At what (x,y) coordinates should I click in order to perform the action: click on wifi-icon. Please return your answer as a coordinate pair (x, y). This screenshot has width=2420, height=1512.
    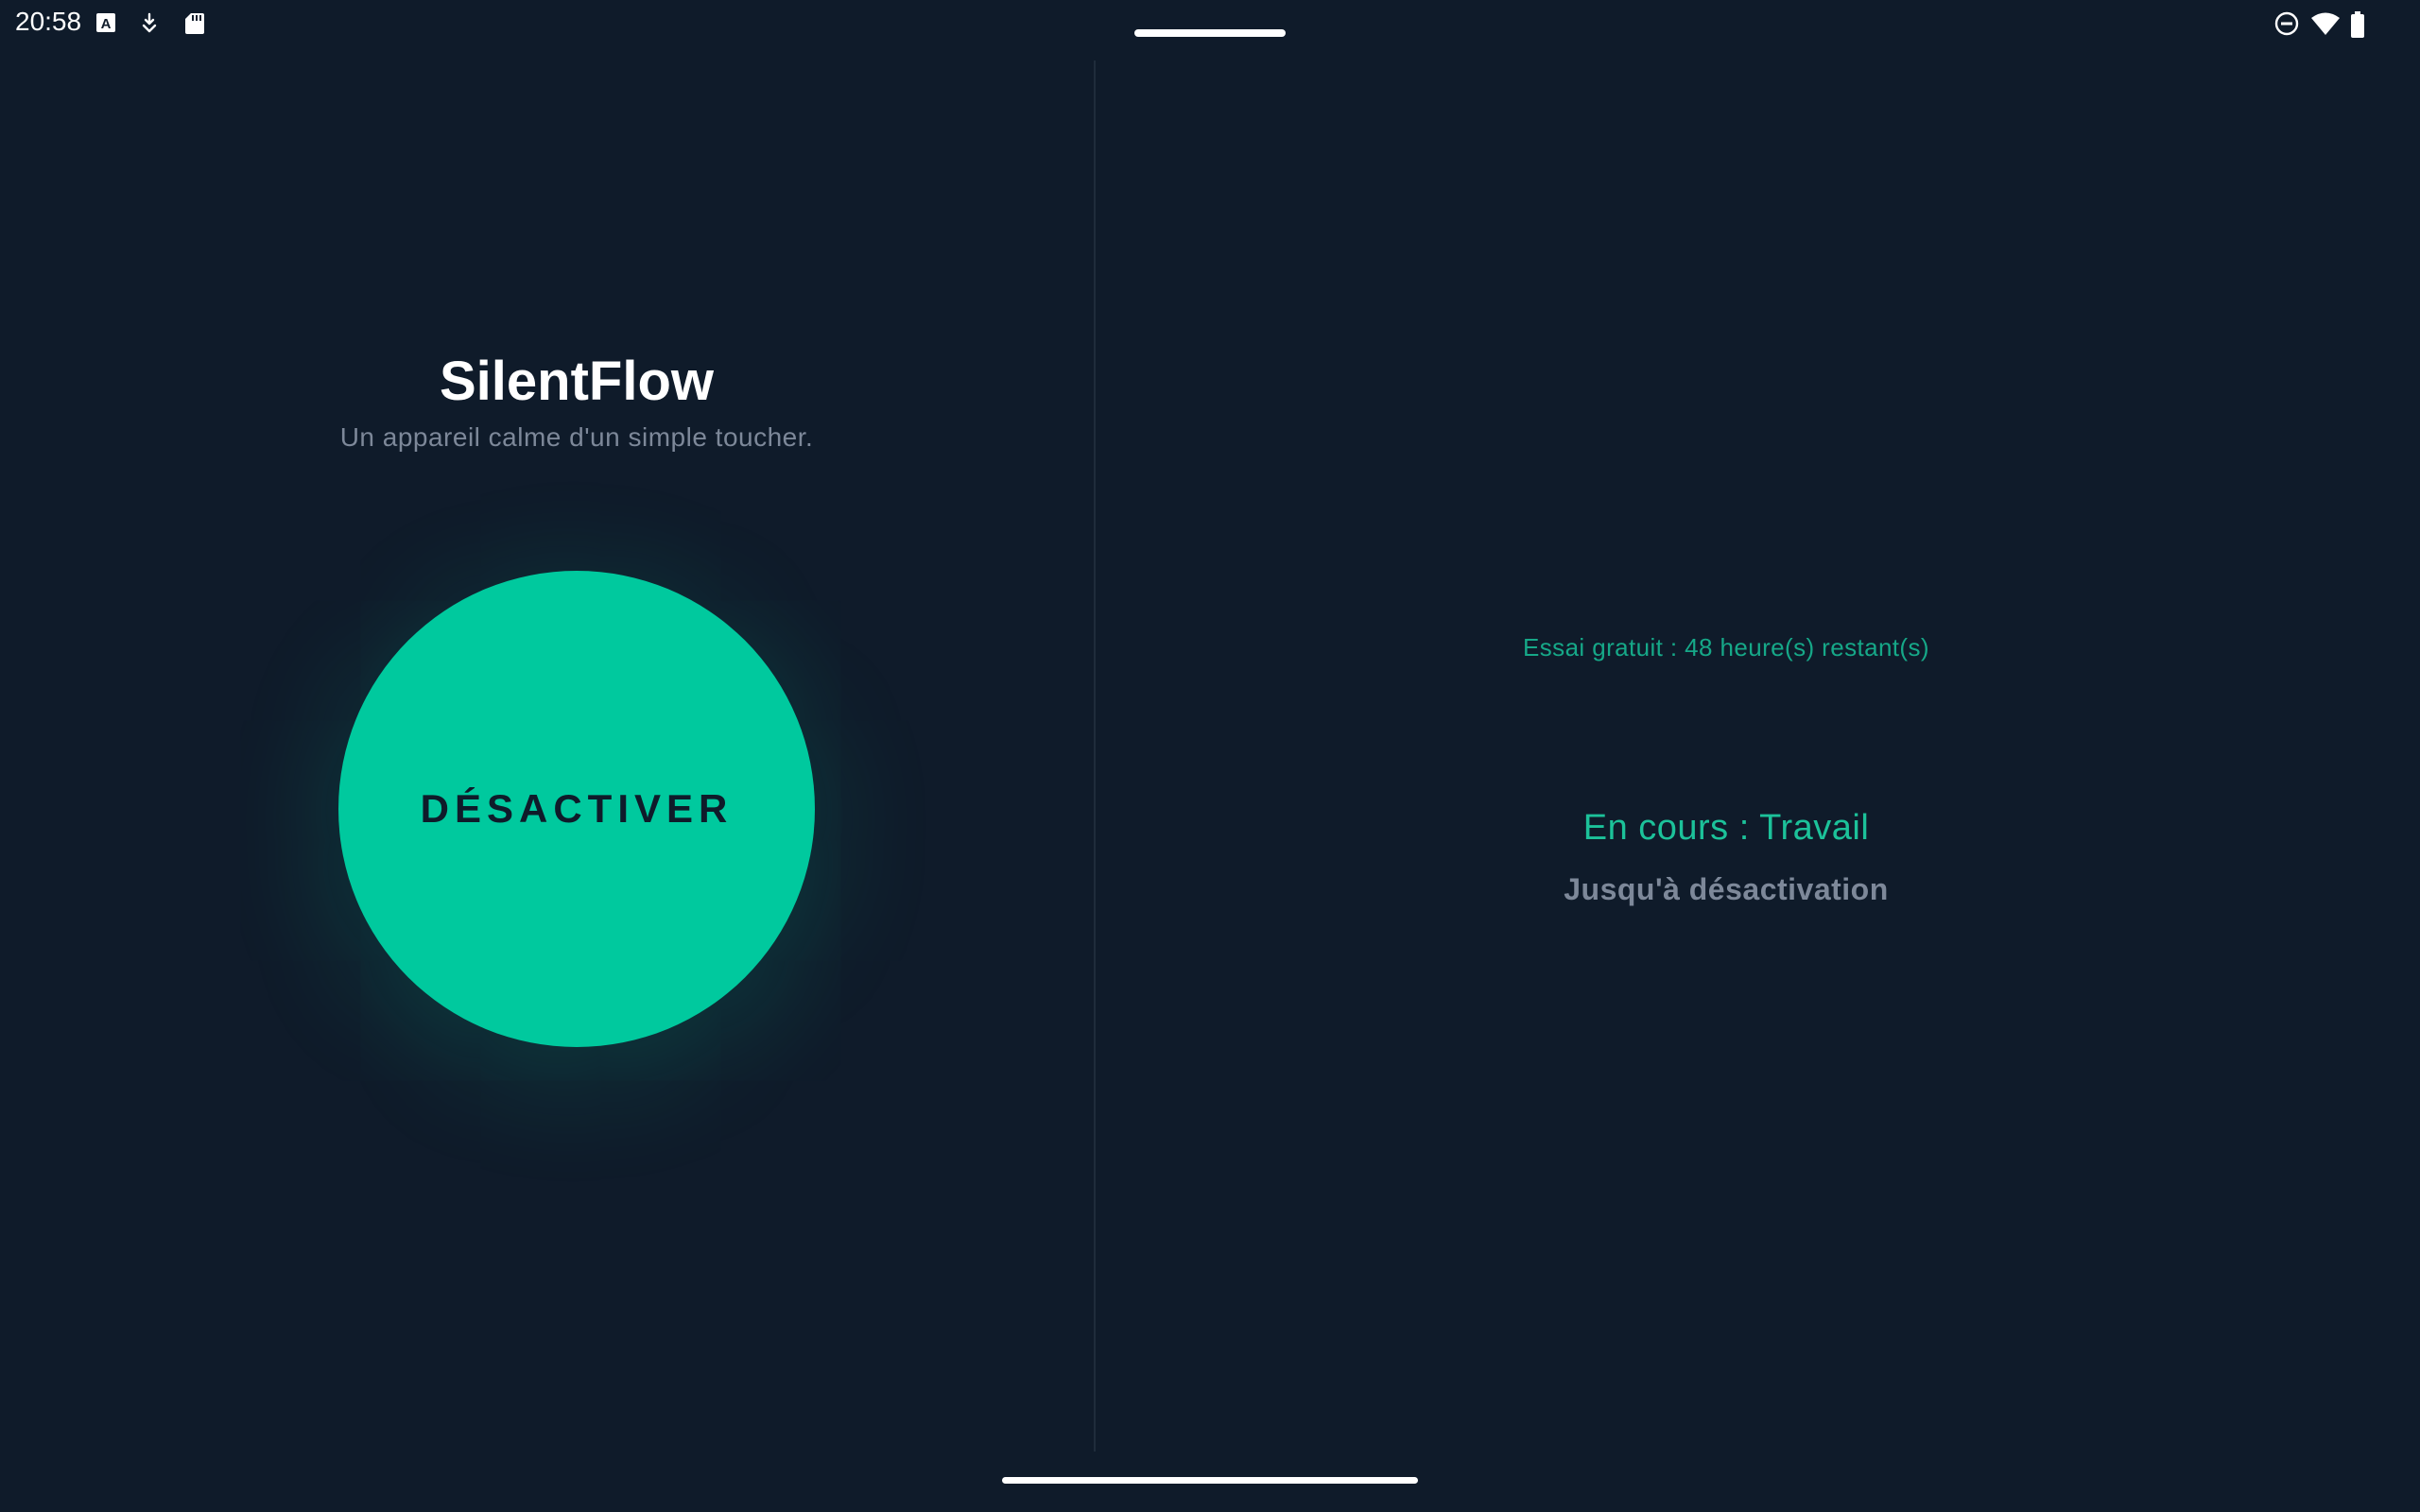
    Looking at the image, I should click on (2325, 26).